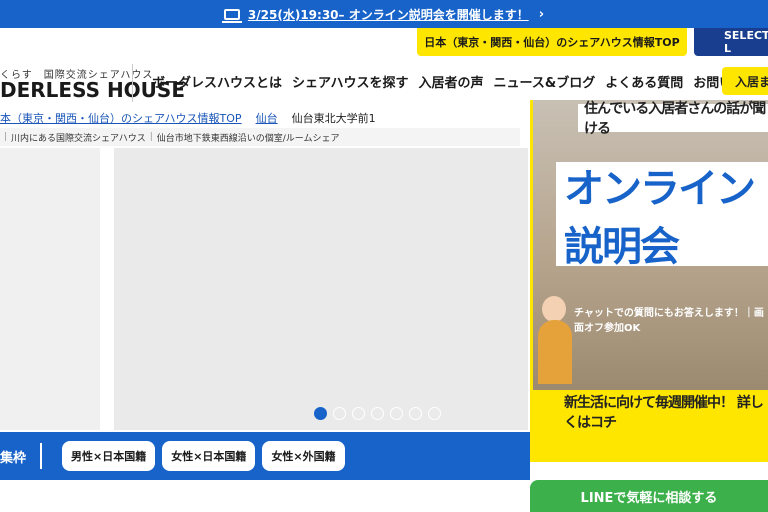  What do you see at coordinates (121, 118) in the screenshot?
I see `breadcrumb-top: 本（東京・関西・仙台）のシェアハウス情報TOP` at bounding box center [121, 118].